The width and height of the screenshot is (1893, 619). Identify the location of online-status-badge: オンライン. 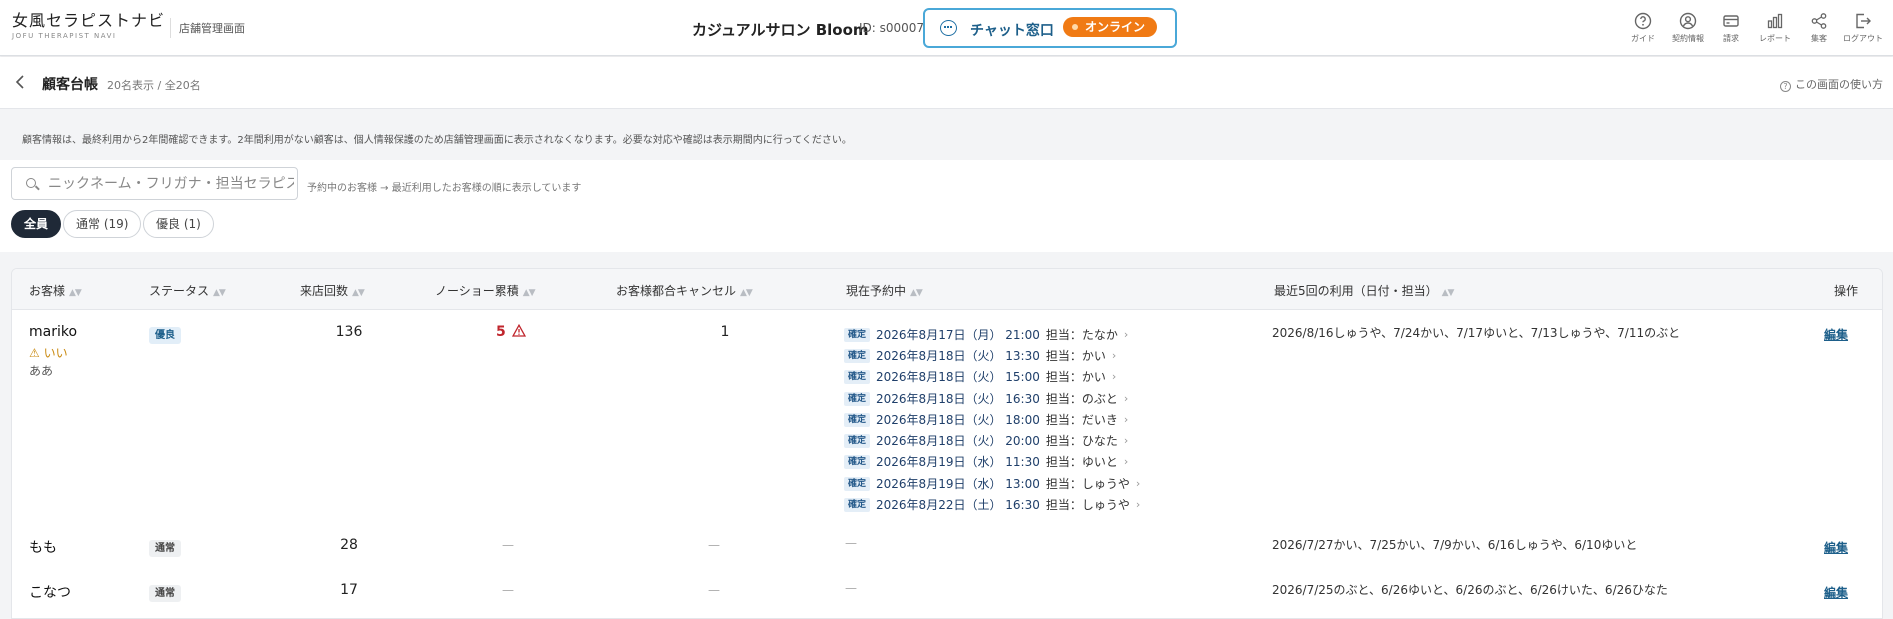
(1110, 27).